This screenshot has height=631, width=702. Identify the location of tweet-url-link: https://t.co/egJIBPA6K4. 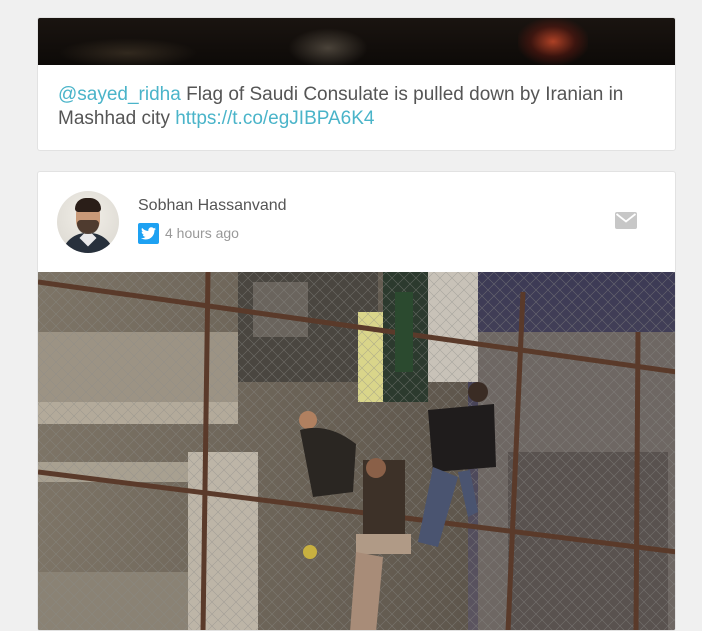
(274, 118).